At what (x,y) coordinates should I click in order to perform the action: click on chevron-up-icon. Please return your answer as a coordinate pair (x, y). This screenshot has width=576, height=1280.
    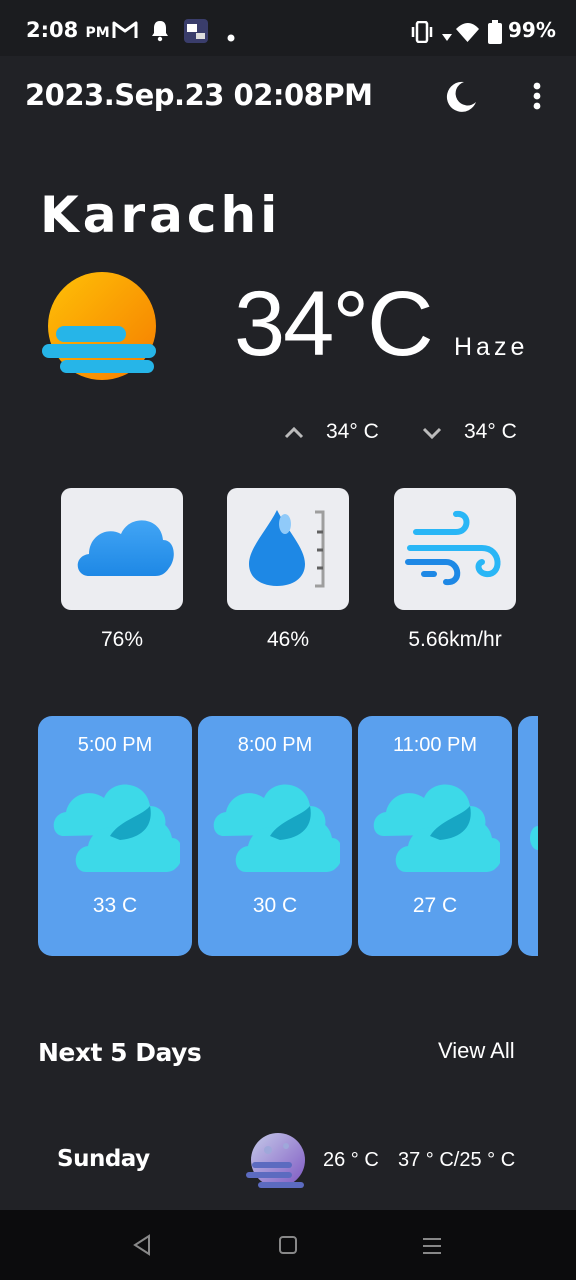
    Looking at the image, I should click on (294, 433).